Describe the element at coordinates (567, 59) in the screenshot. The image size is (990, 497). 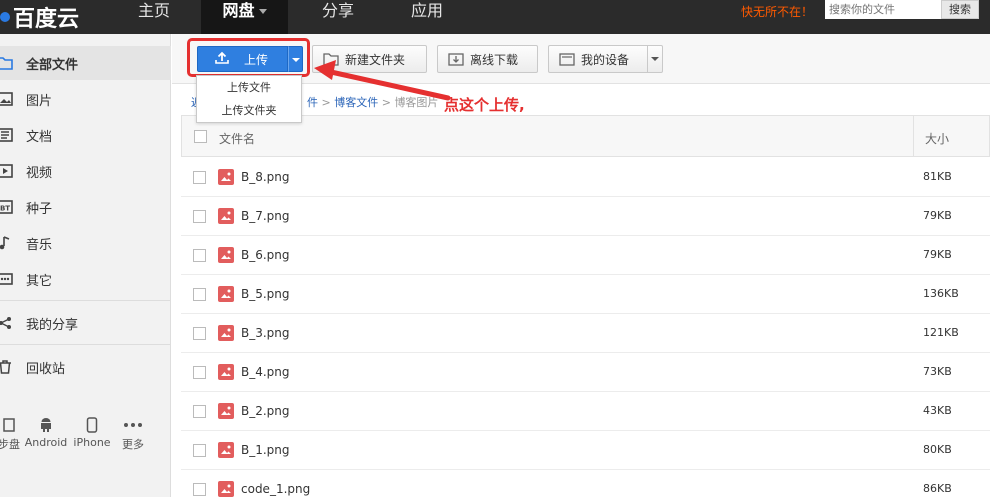
I see `device-icon` at that location.